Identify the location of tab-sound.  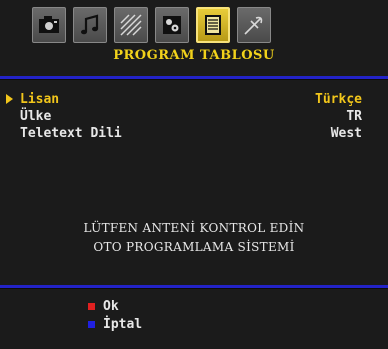
(90, 25).